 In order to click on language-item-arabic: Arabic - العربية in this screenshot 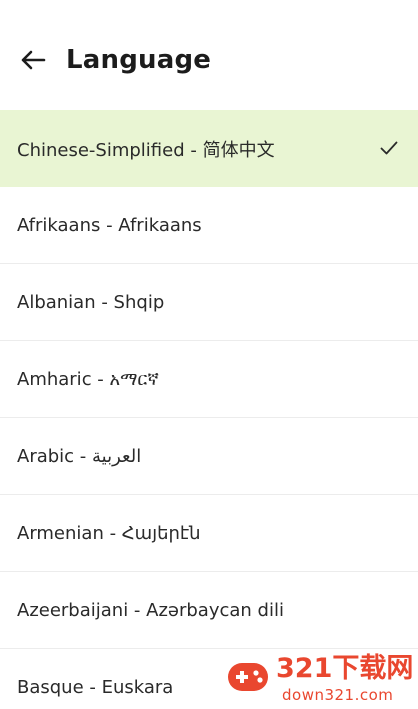, I will do `click(209, 456)`.